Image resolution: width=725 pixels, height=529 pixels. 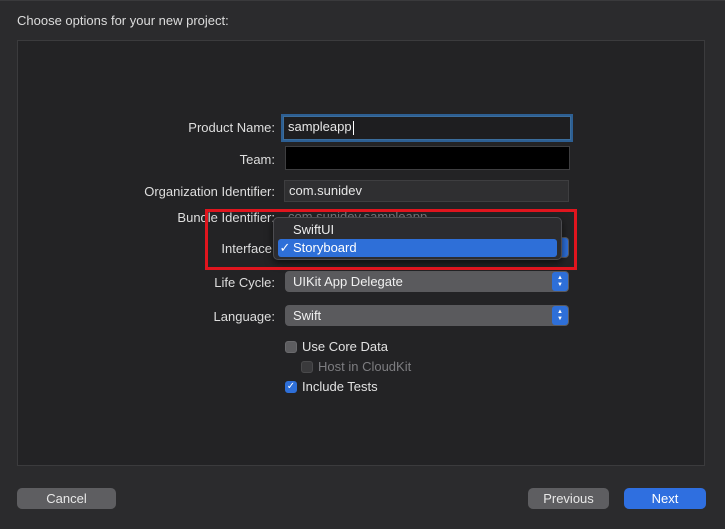 What do you see at coordinates (66, 498) in the screenshot?
I see `cancel-button: Cancel` at bounding box center [66, 498].